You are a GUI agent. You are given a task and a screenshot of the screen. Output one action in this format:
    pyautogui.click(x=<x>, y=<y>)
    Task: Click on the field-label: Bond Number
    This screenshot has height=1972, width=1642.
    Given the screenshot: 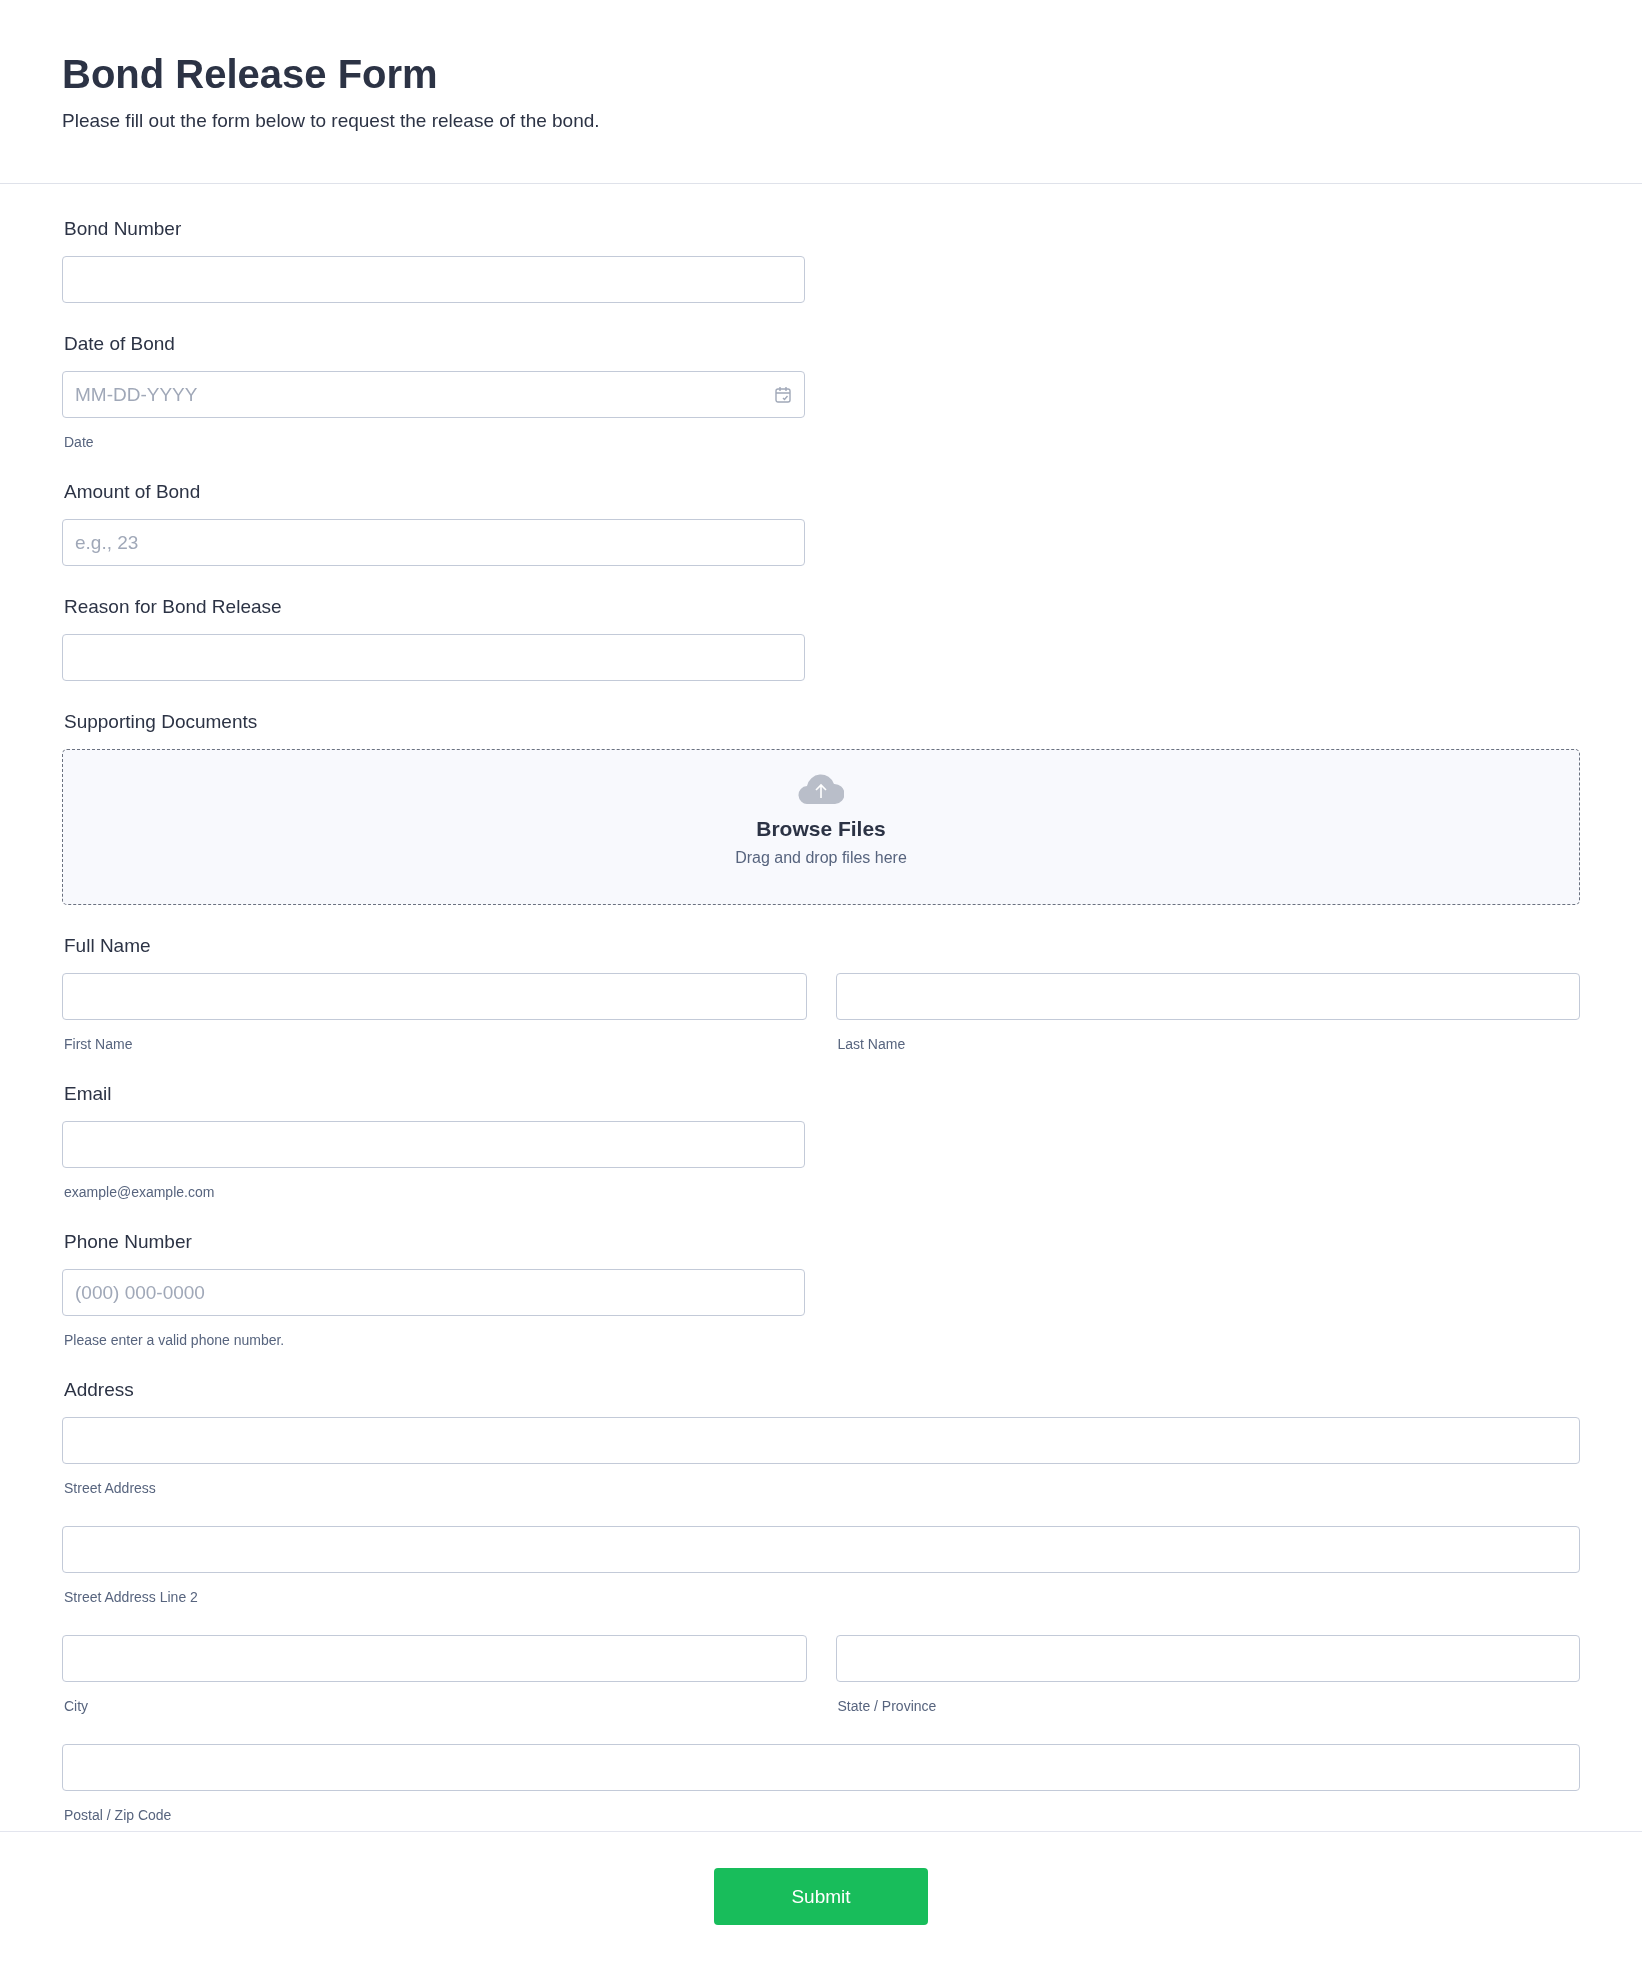 What is the action you would take?
    pyautogui.click(x=123, y=229)
    